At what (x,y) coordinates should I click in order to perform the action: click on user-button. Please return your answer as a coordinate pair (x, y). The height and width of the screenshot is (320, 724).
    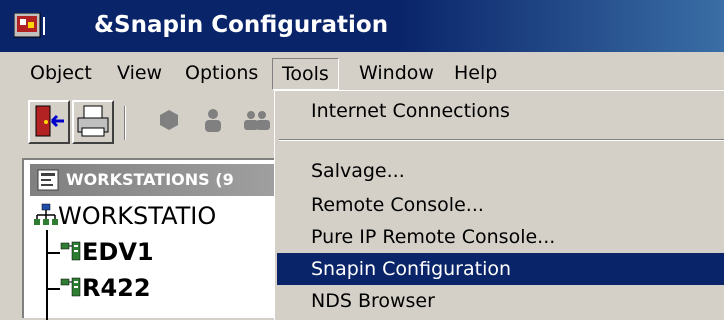
    Looking at the image, I should click on (215, 122).